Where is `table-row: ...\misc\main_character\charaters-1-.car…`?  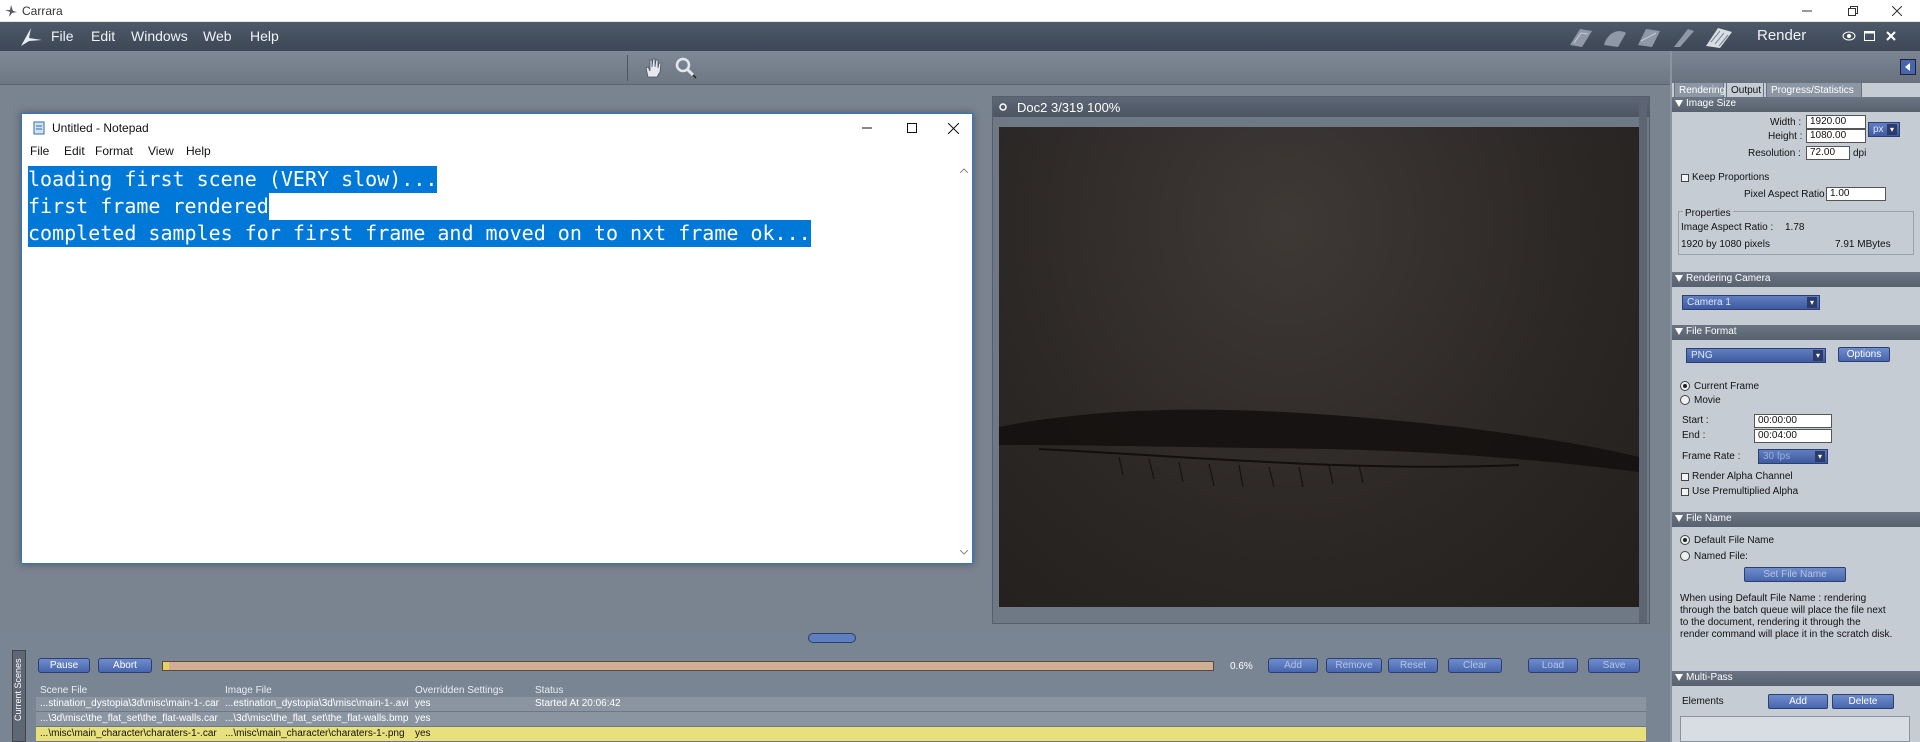
table-row: ...\misc\main_character\charaters-1-.car… is located at coordinates (841, 734).